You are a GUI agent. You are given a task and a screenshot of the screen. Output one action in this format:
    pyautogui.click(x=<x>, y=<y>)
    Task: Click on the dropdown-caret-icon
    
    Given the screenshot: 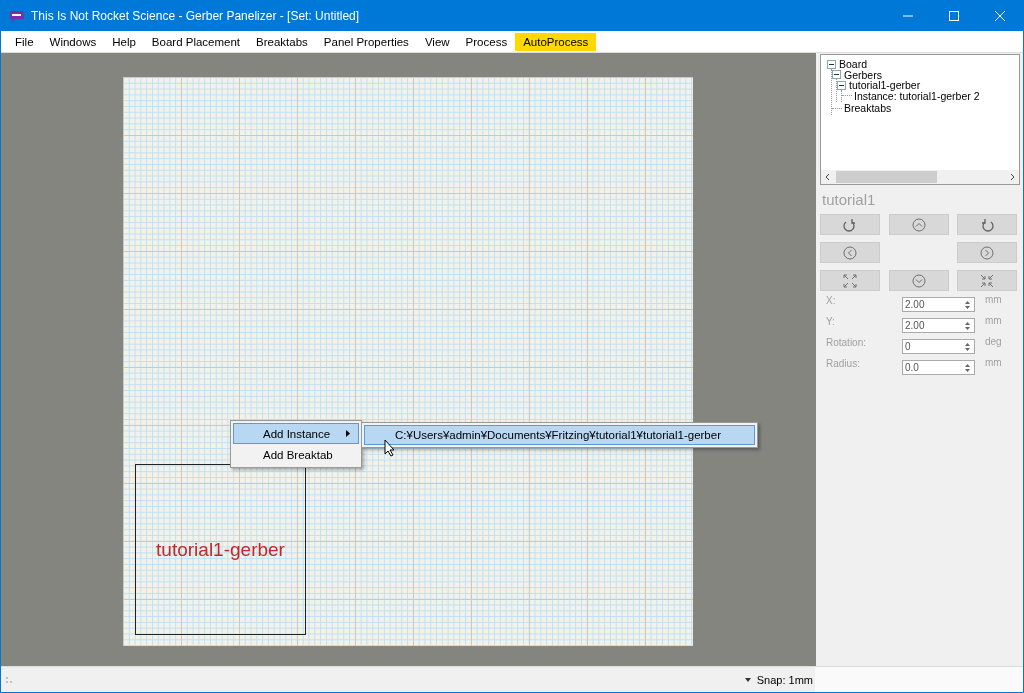 What is the action you would take?
    pyautogui.click(x=747, y=679)
    